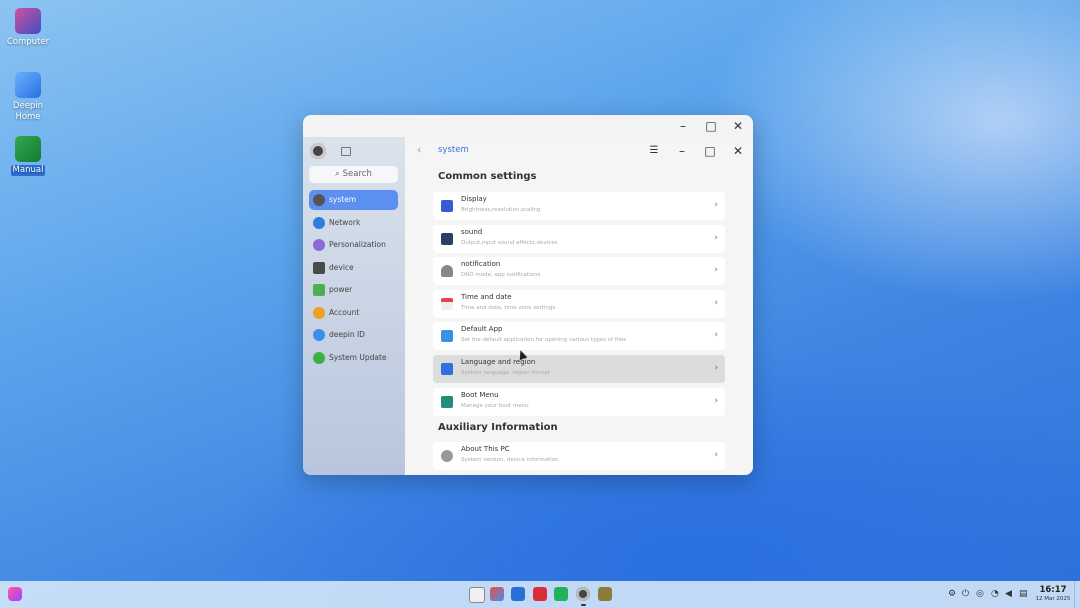 Image resolution: width=1080 pixels, height=608 pixels. What do you see at coordinates (579, 206) in the screenshot?
I see `settings-card-display: Display Brightness,resolution,scaling ›` at bounding box center [579, 206].